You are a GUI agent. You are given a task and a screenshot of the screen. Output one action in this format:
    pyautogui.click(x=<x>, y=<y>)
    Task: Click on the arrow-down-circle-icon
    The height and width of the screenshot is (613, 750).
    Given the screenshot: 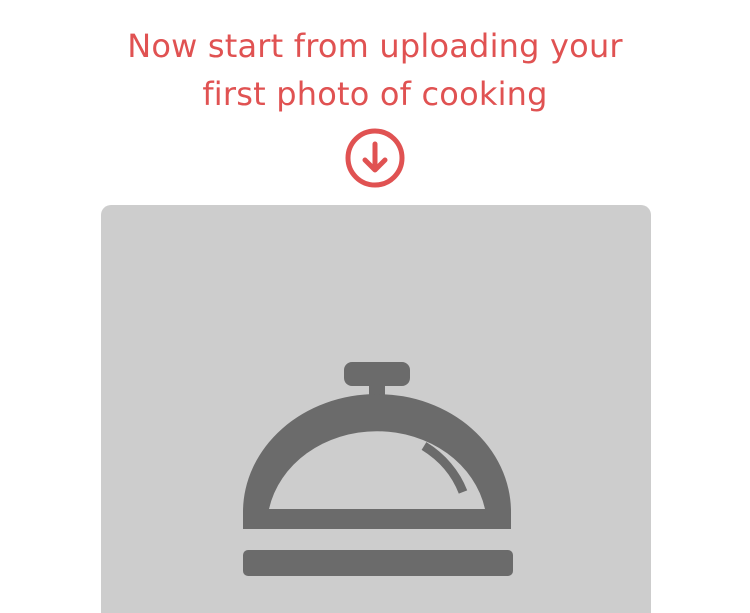 What is the action you would take?
    pyautogui.click(x=375, y=158)
    